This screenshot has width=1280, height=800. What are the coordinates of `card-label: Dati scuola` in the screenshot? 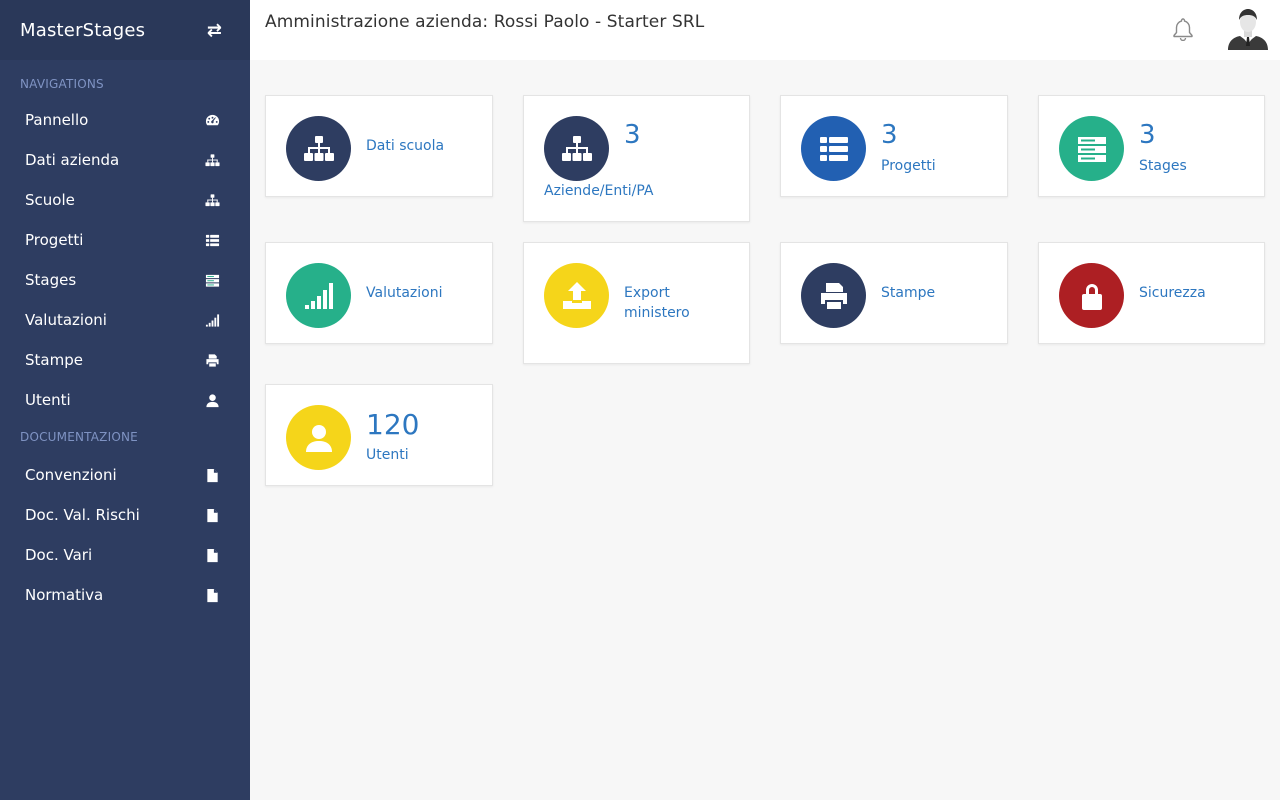 It's located at (405, 146).